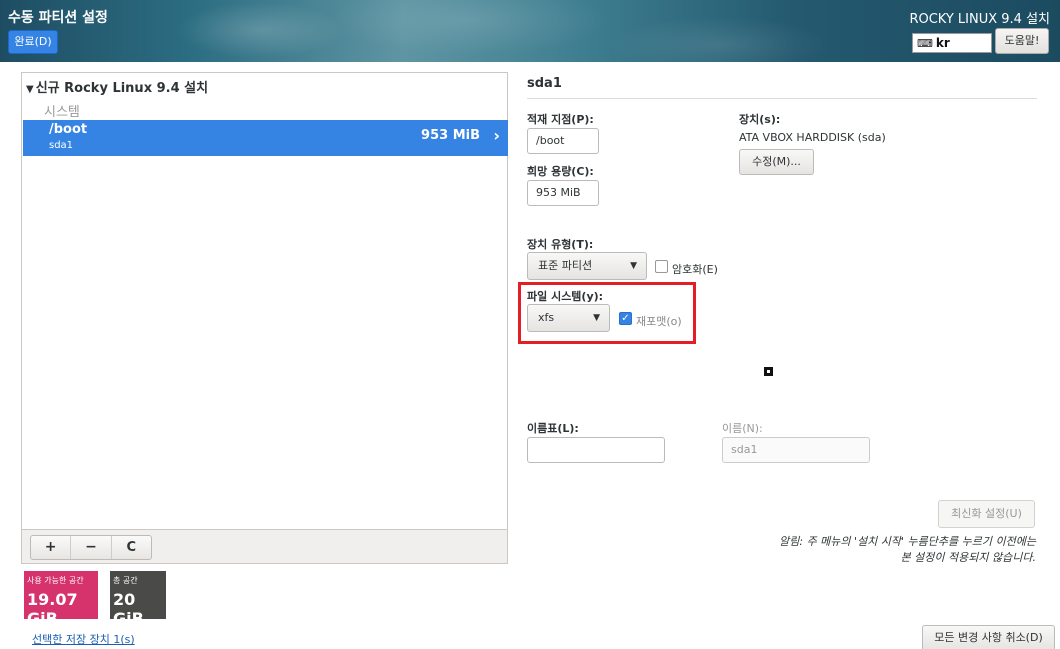 The height and width of the screenshot is (649, 1060). I want to click on page-title: 수동 파티션 설정, so click(58, 18).